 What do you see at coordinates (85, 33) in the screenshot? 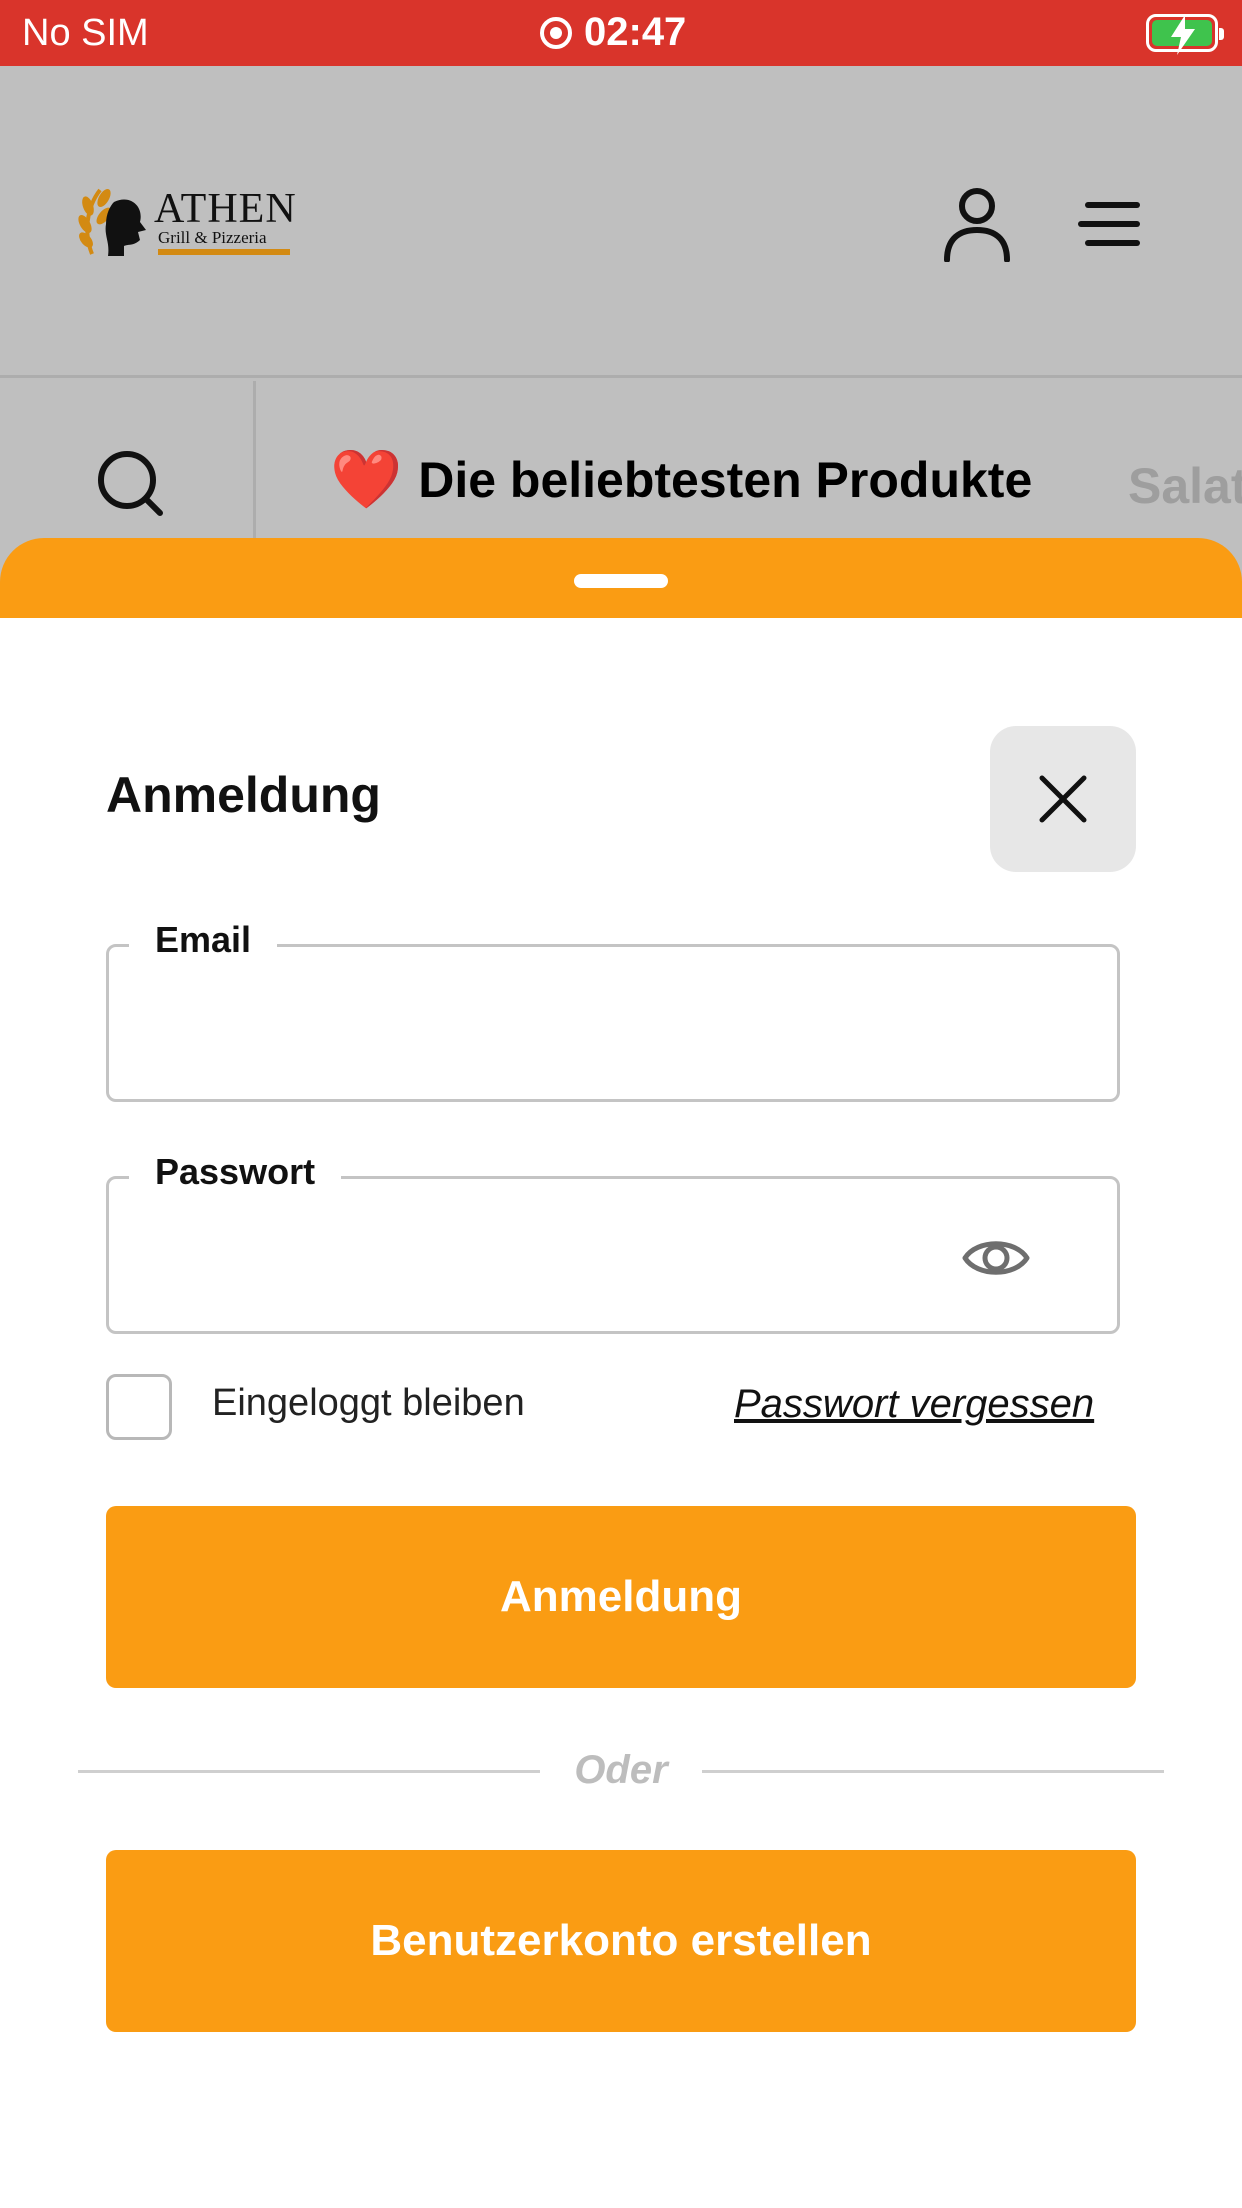
I see `carrier-label: No SIM` at bounding box center [85, 33].